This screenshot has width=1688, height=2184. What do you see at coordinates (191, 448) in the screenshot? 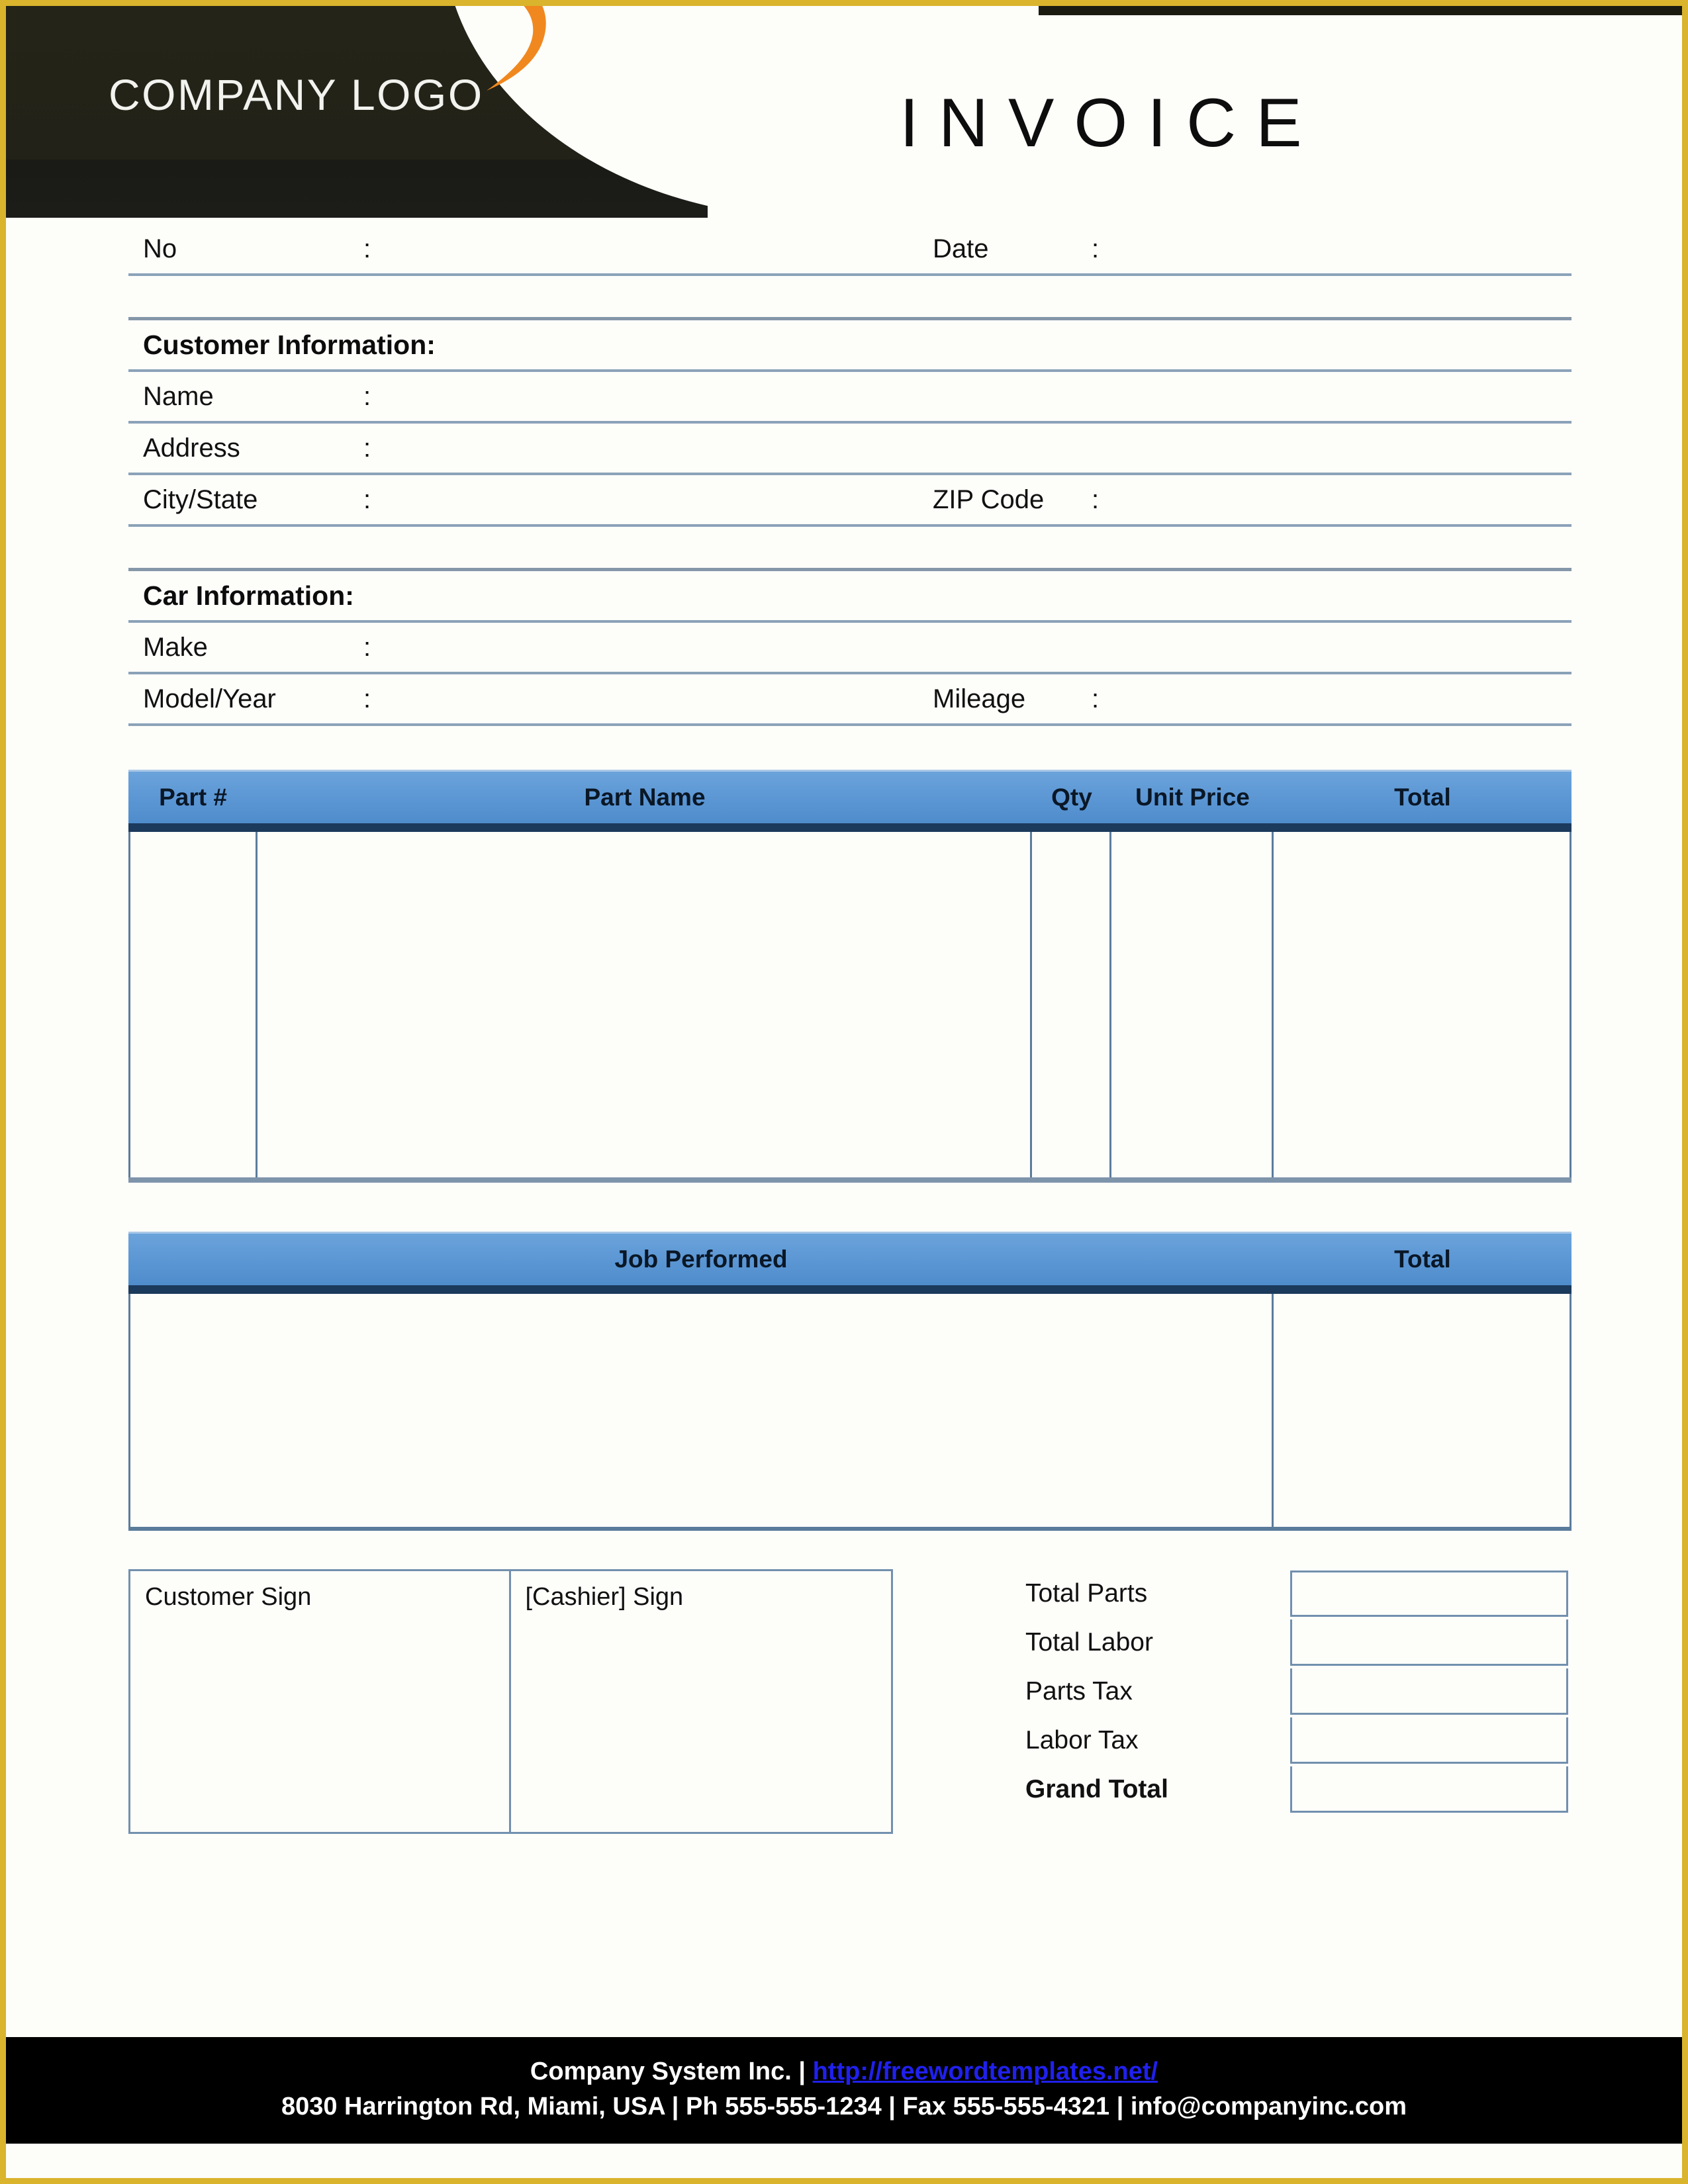
I see `address-label: Address` at bounding box center [191, 448].